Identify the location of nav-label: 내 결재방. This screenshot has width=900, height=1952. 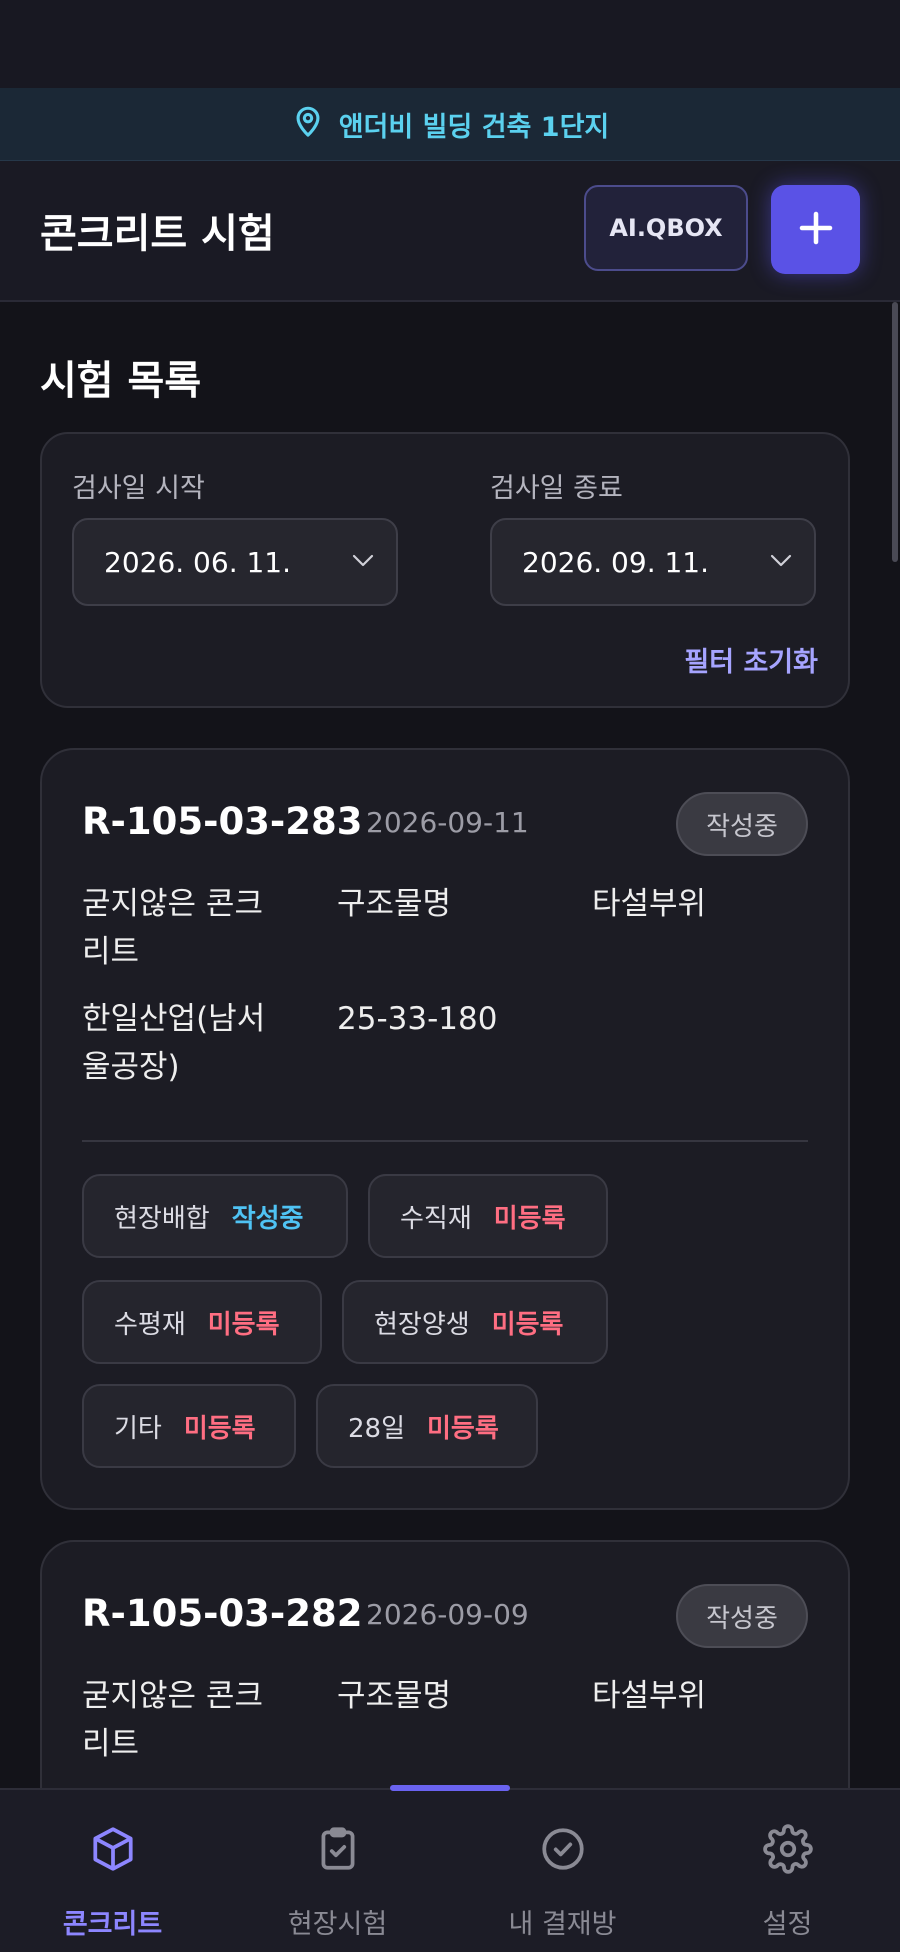
(562, 1924).